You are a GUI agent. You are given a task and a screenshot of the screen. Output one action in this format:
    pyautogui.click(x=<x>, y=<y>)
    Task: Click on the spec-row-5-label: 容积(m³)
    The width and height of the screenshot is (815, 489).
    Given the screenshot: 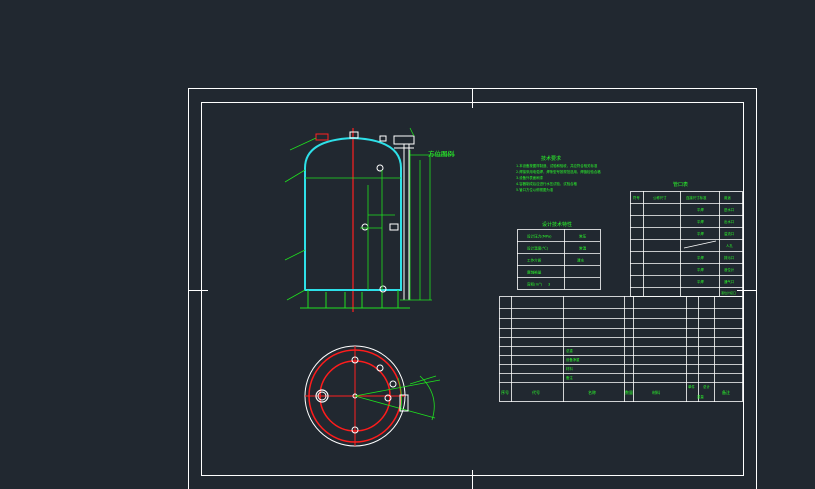 What is the action you would take?
    pyautogui.click(x=535, y=284)
    